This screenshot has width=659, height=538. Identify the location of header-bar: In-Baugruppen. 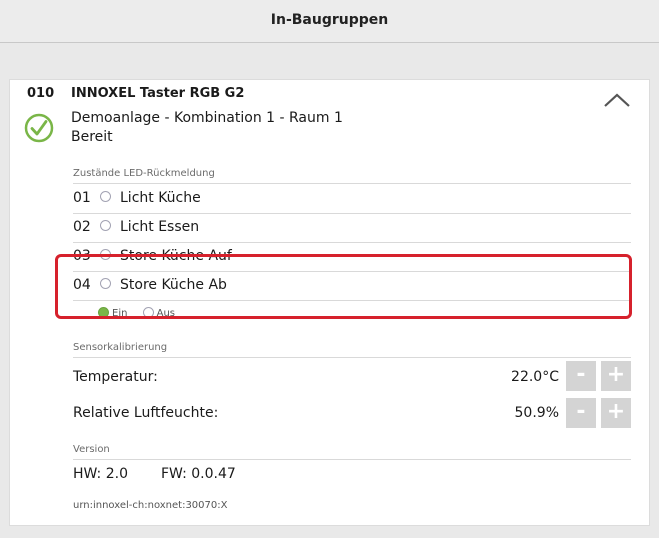
(329, 21).